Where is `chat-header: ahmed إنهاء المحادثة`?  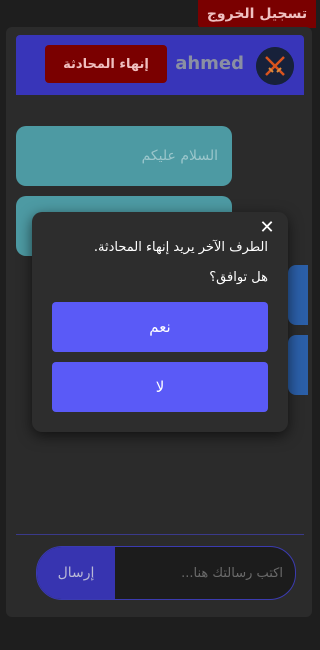
chat-header: ahmed إنهاء المحادثة is located at coordinates (160, 65).